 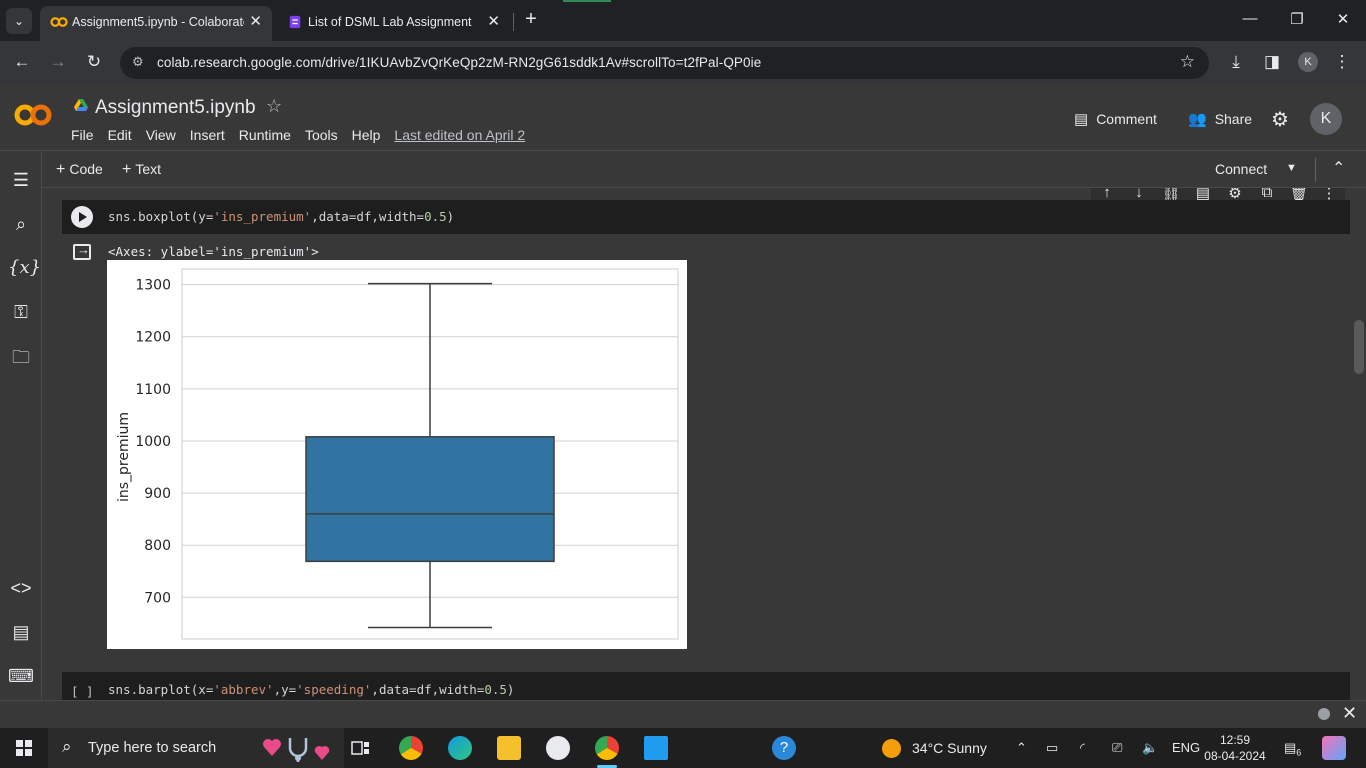 What do you see at coordinates (82, 135) in the screenshot?
I see `menu-file: File` at bounding box center [82, 135].